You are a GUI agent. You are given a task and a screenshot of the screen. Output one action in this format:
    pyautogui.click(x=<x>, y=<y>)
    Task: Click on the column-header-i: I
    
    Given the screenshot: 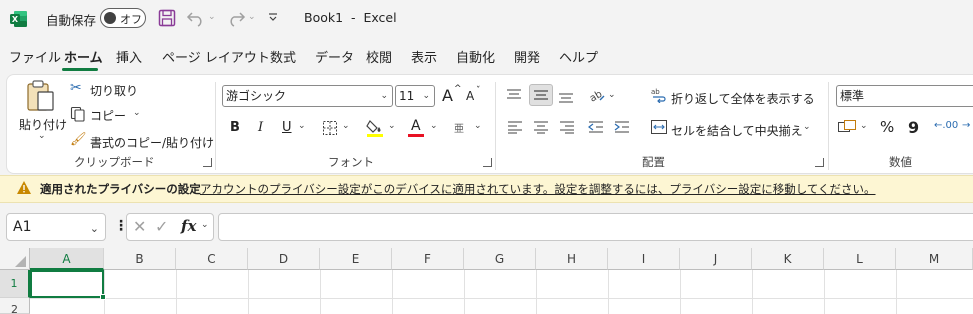 What is the action you would take?
    pyautogui.click(x=644, y=259)
    